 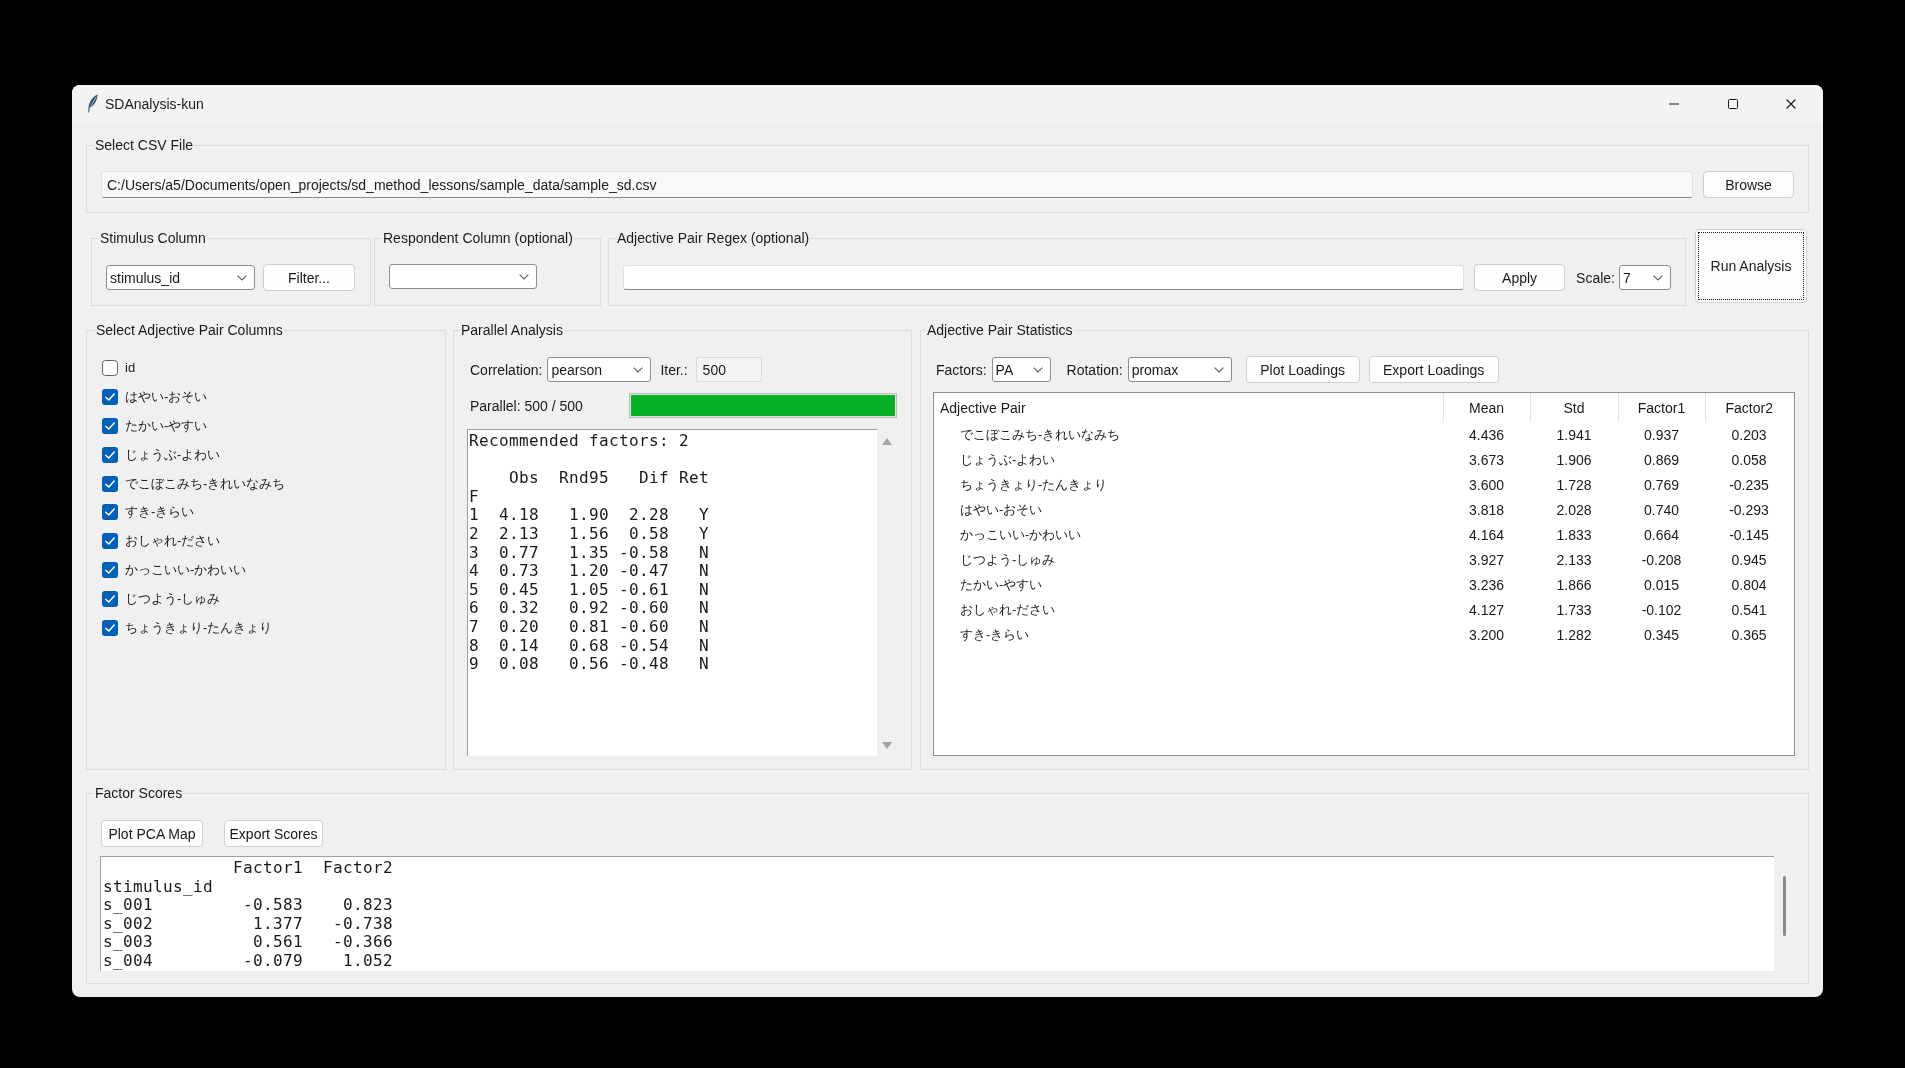 What do you see at coordinates (519, 552) in the screenshot?
I see `output-value: 0.77` at bounding box center [519, 552].